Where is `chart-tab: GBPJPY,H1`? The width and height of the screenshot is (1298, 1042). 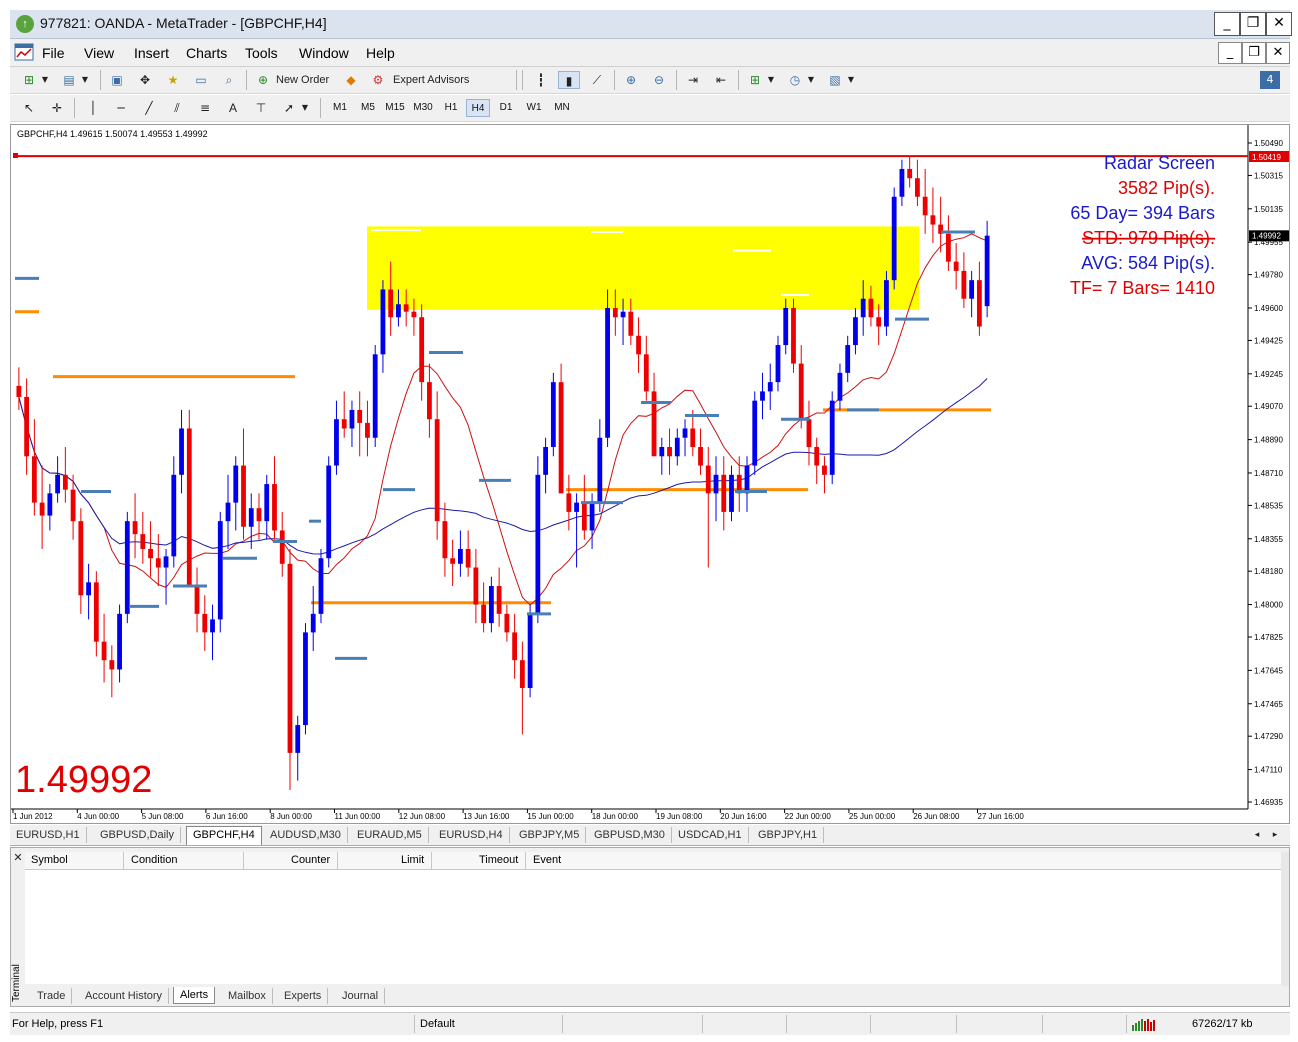
chart-tab: GBPJPY,H1 is located at coordinates (788, 835).